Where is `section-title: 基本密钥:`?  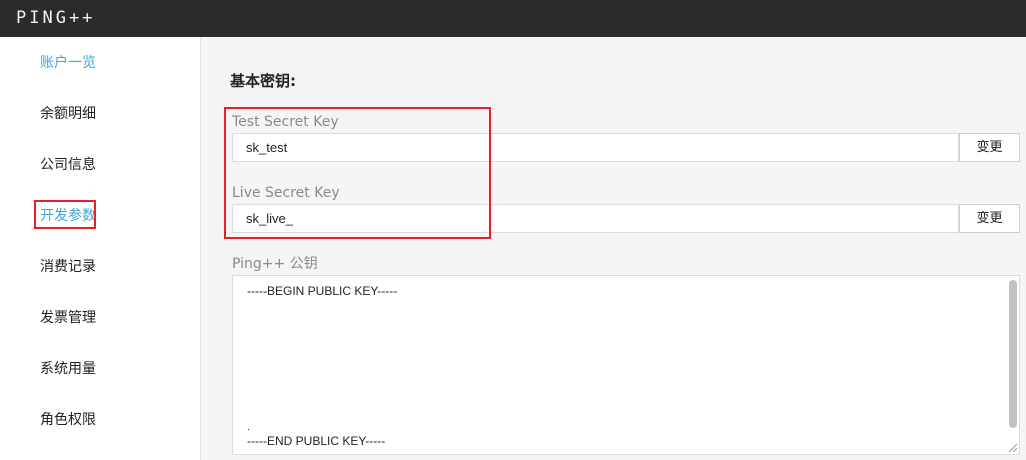 section-title: 基本密钥: is located at coordinates (263, 81).